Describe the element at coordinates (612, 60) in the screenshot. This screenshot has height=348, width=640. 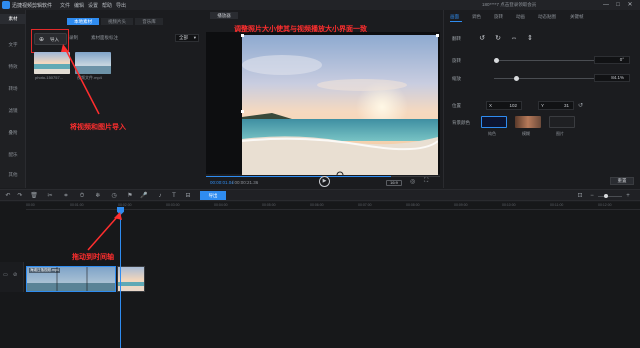
I see `rotate-value-field: 0°` at that location.